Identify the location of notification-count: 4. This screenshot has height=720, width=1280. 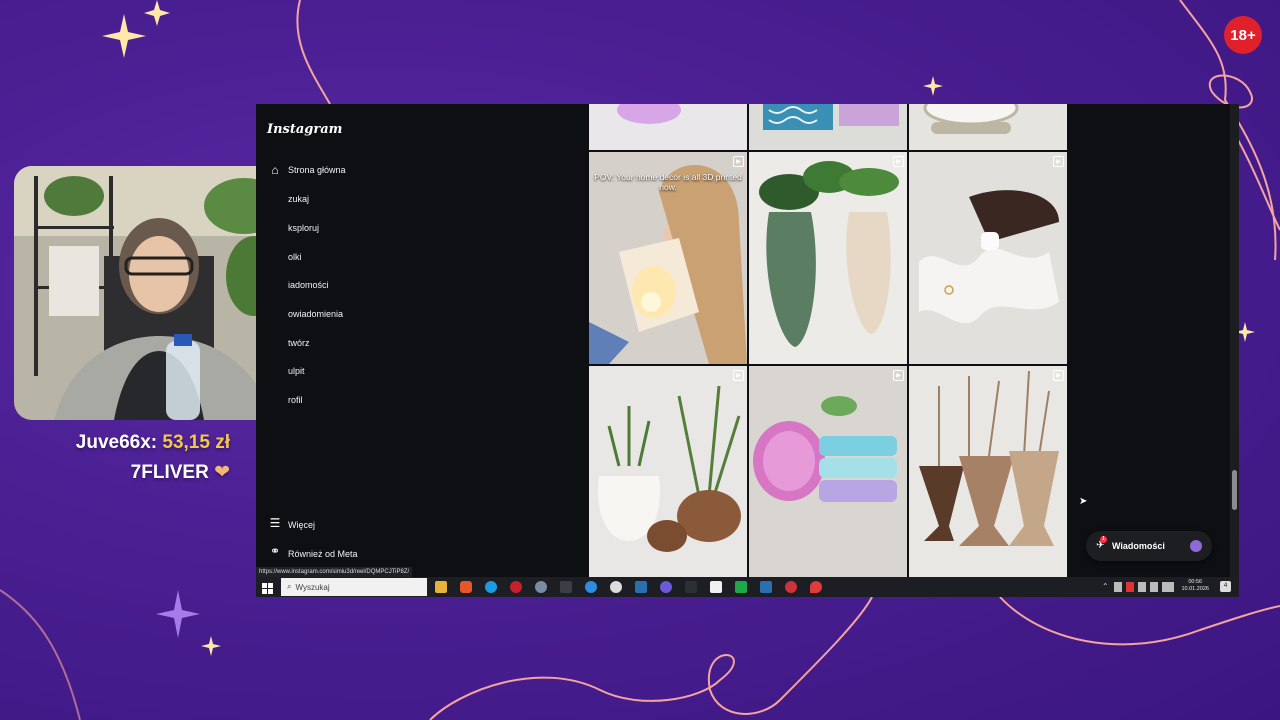
(1225, 586).